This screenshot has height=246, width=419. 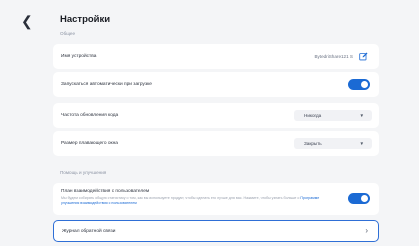 I want to click on section-help-label: Помощь и улучшения, so click(x=83, y=172).